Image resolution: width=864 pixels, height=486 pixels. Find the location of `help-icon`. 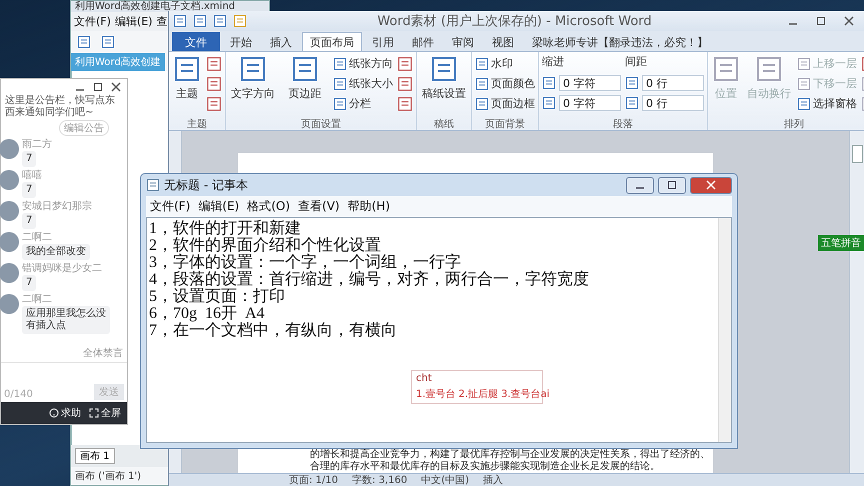

help-icon is located at coordinates (54, 413).